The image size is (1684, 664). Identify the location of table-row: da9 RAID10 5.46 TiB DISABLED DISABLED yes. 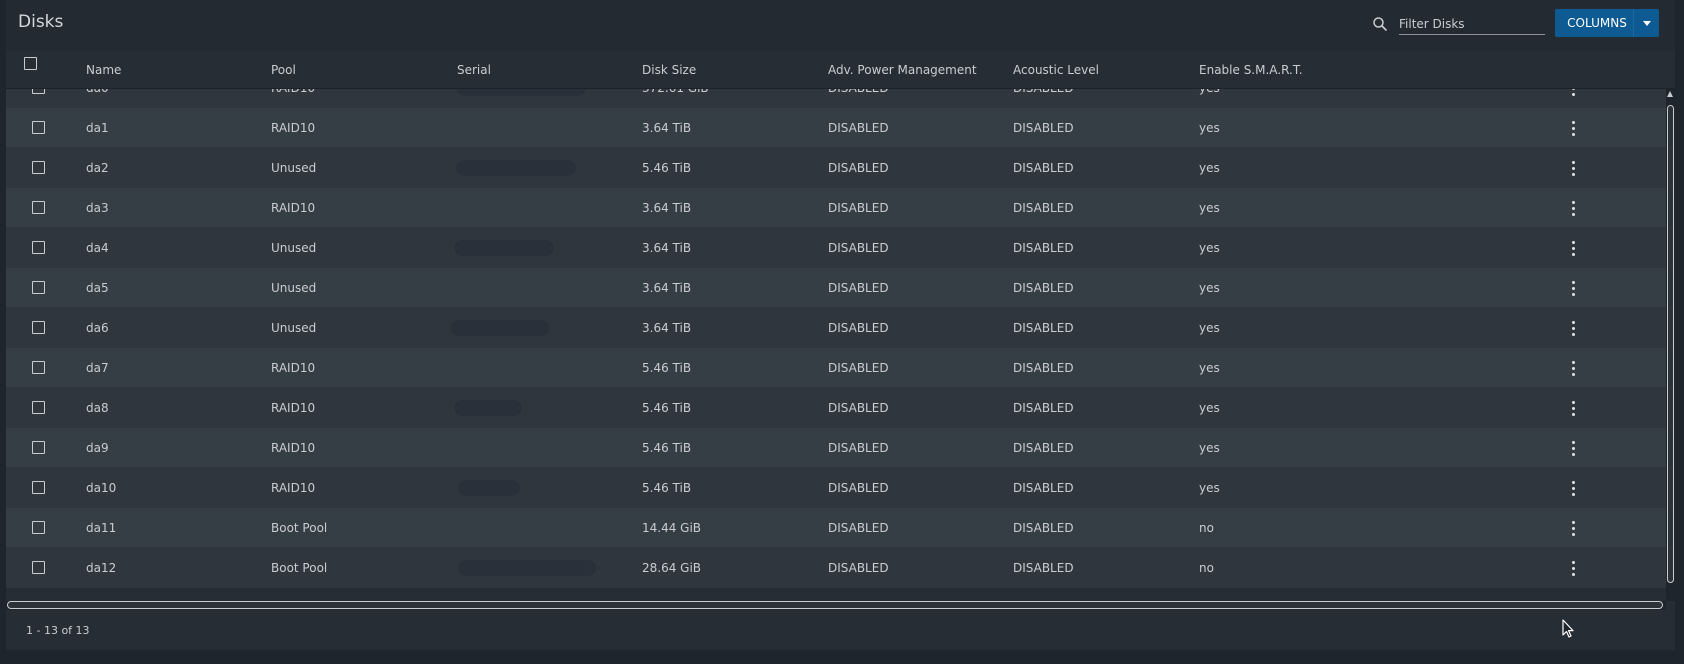
(836, 448).